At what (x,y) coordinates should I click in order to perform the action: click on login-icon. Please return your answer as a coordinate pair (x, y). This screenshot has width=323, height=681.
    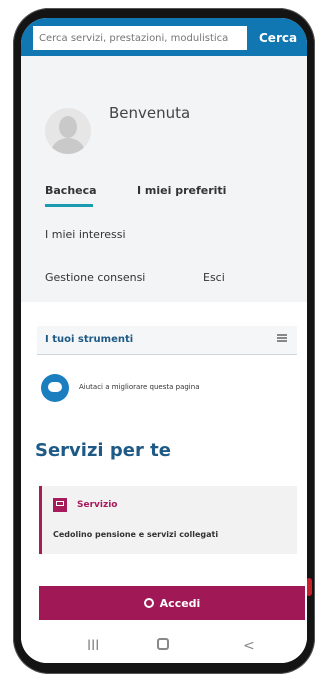
    Looking at the image, I should click on (148, 603).